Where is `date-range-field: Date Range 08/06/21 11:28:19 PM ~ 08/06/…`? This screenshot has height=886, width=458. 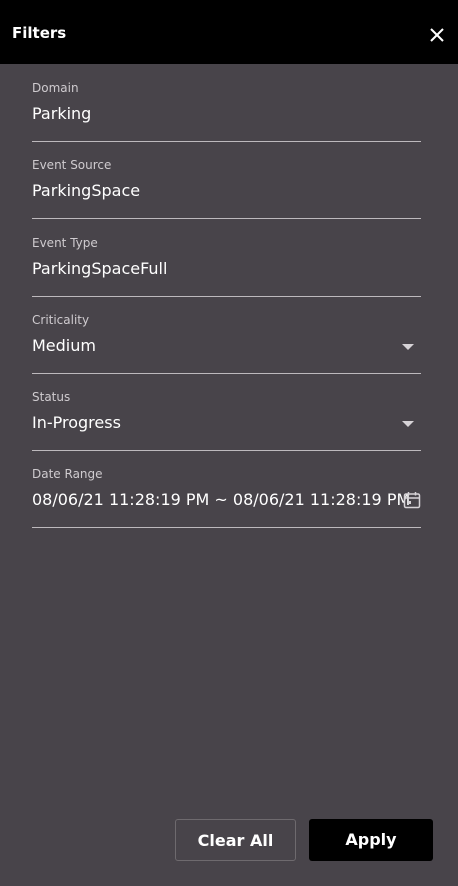 date-range-field: Date Range 08/06/21 11:28:19 PM ~ 08/06/… is located at coordinates (226, 497).